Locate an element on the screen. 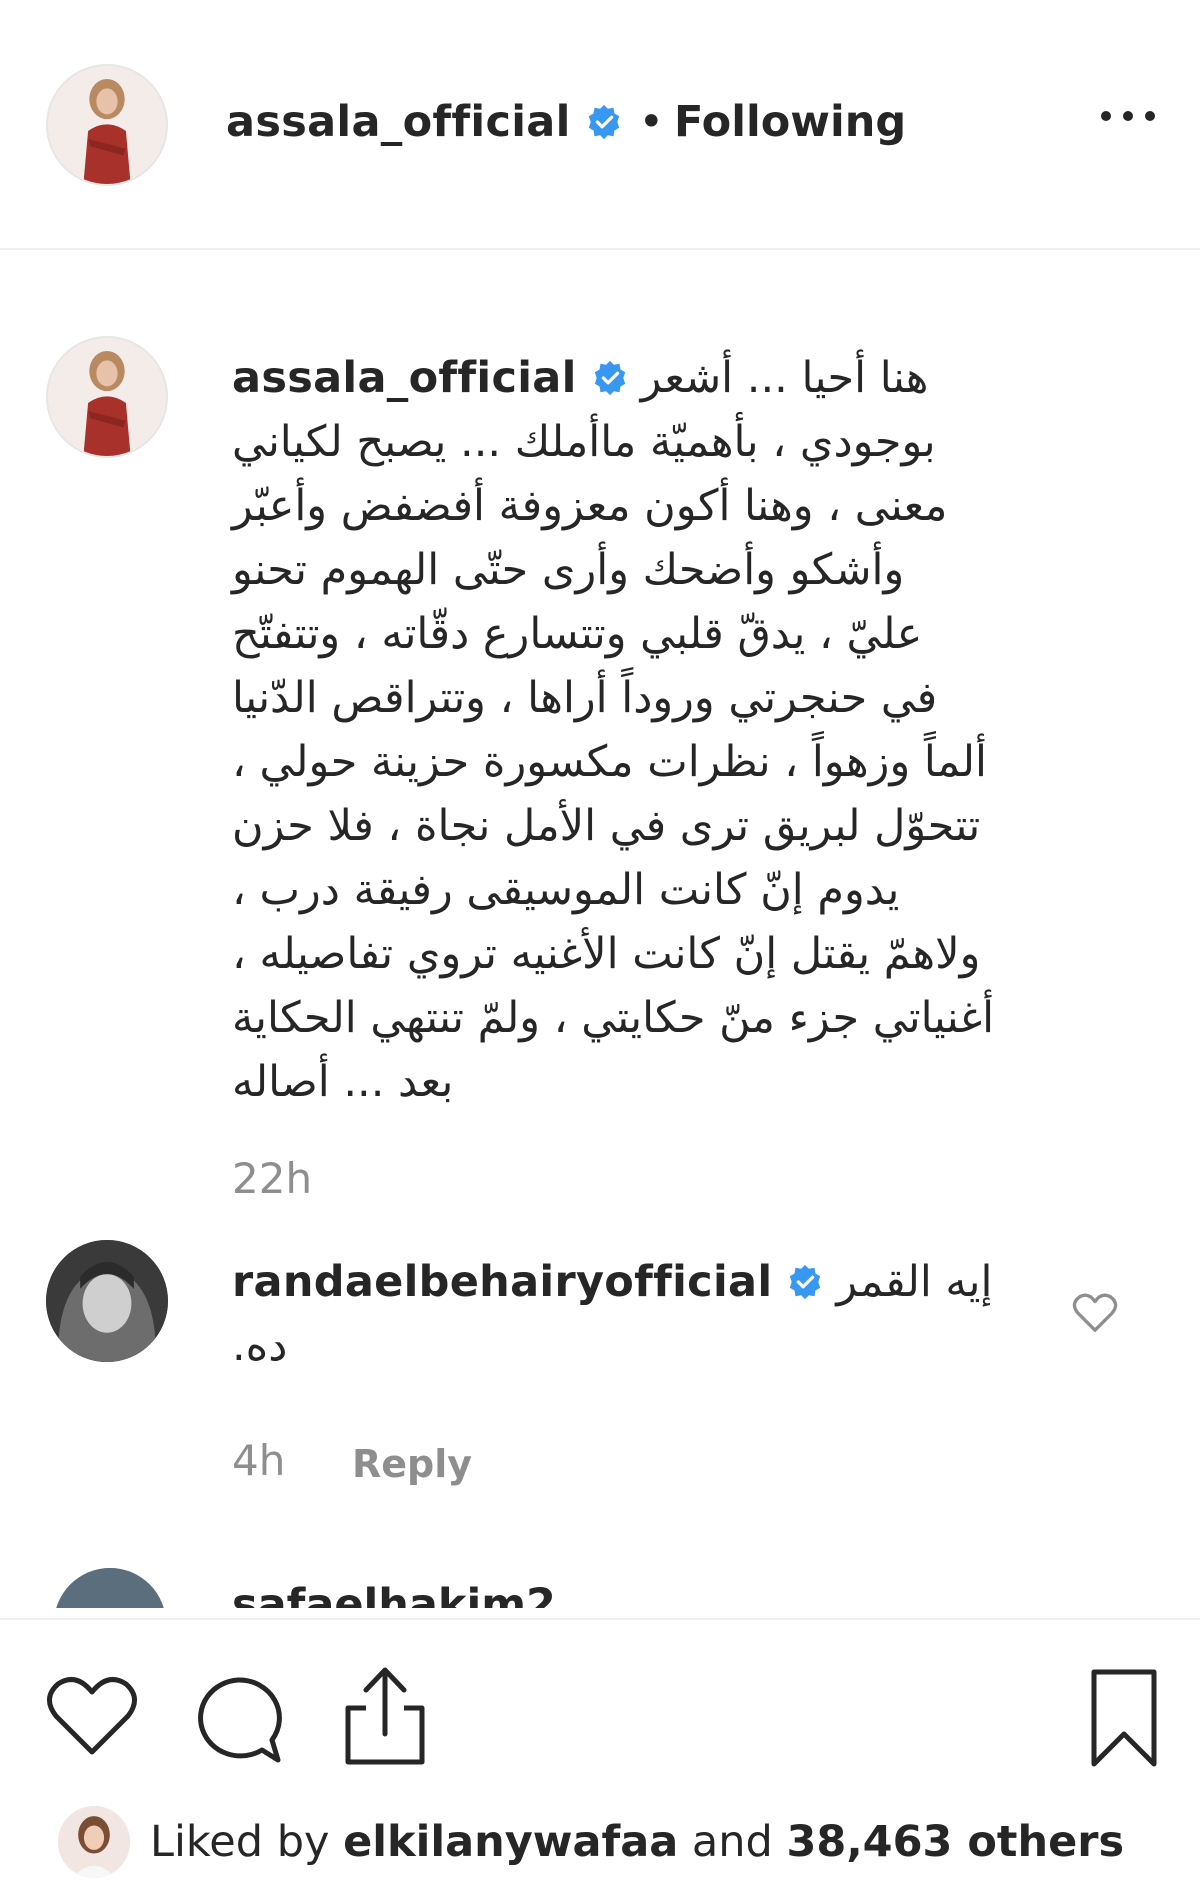  caption-line: وأشكو وأضحك وأرى حتّى الهموم تحنو is located at coordinates (568, 570).